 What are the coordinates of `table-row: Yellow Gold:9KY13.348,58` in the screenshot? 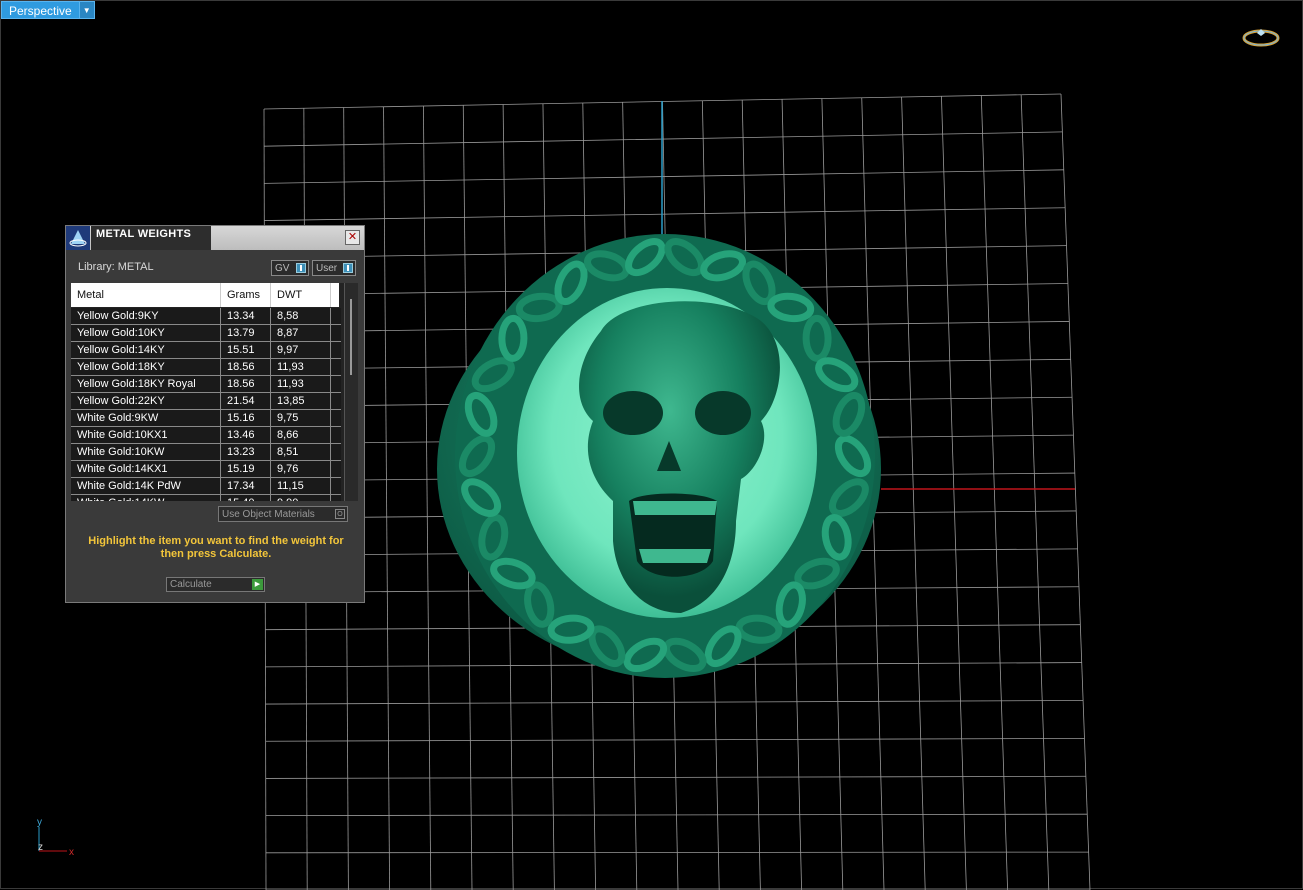 It's located at (206, 316).